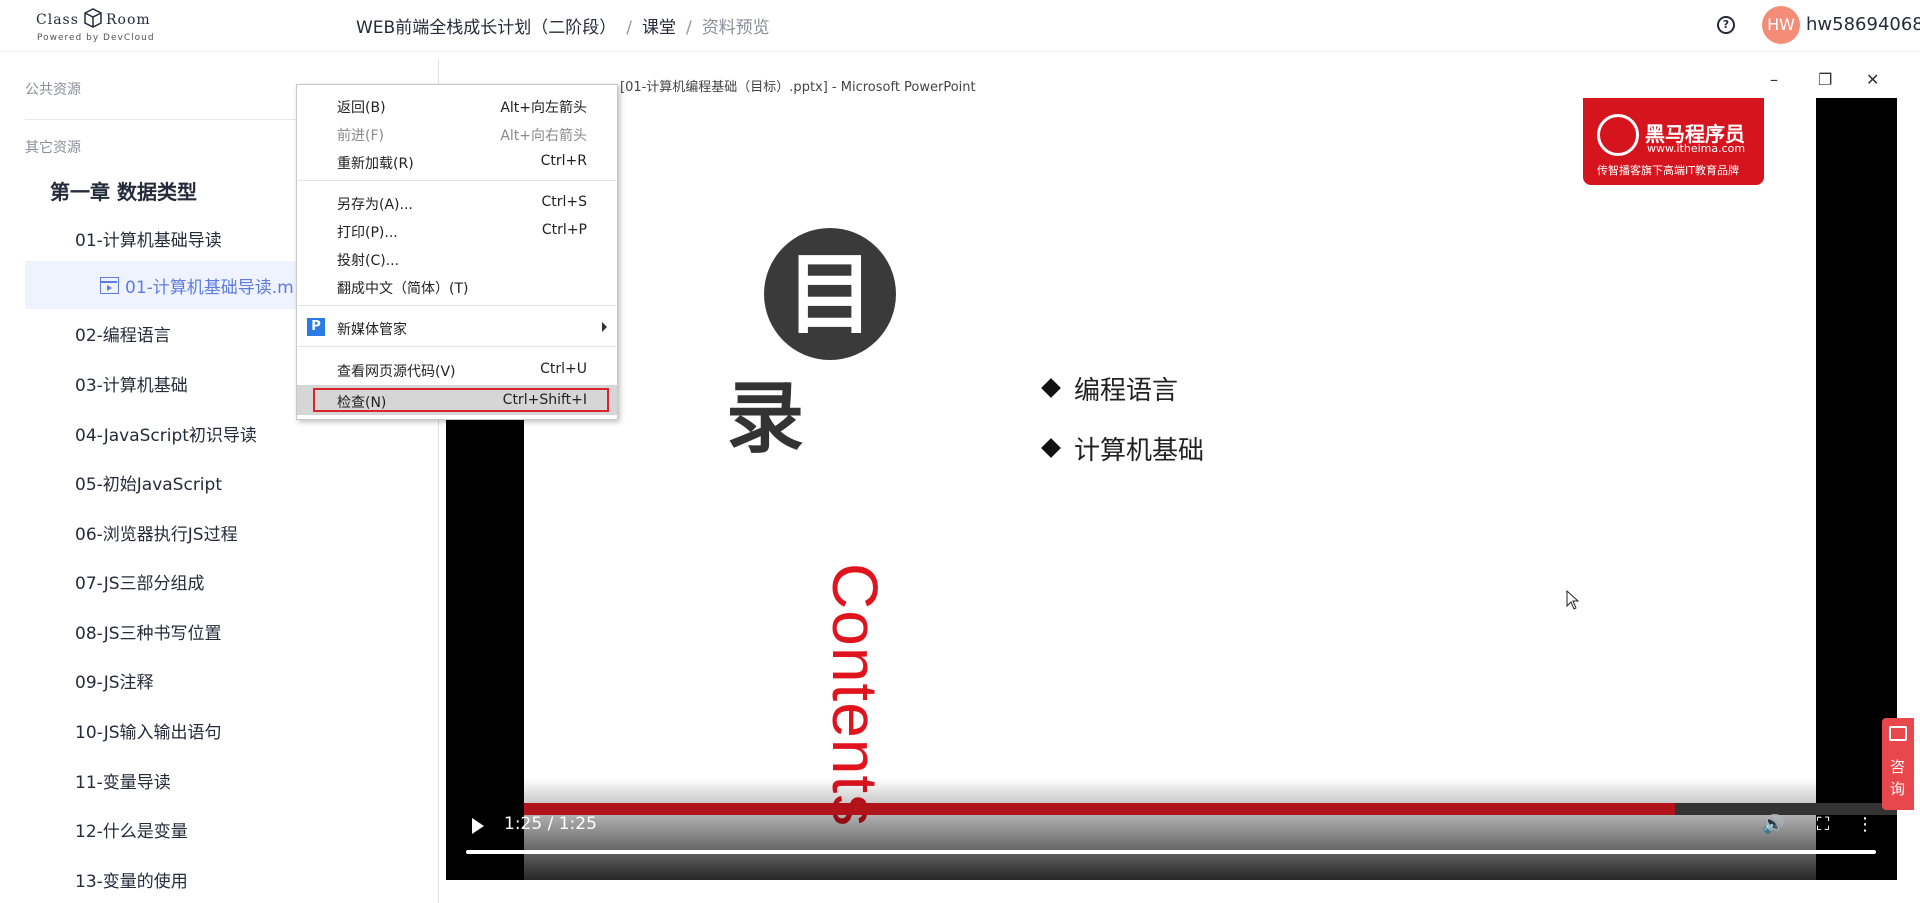 This screenshot has width=1920, height=903. Describe the element at coordinates (1696, 148) in the screenshot. I see `brand-url: www.itheima.com` at that location.